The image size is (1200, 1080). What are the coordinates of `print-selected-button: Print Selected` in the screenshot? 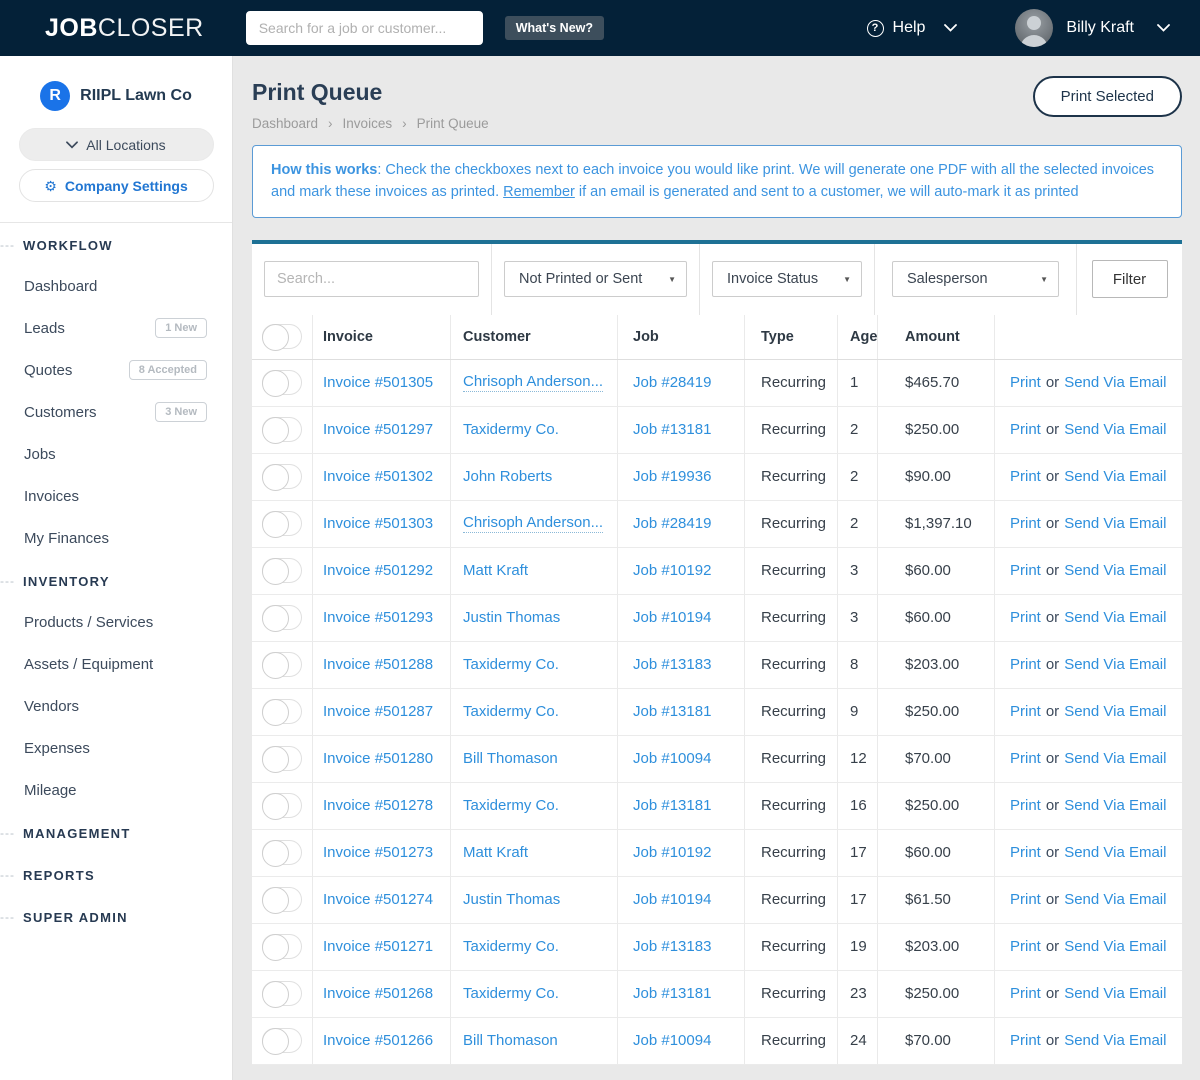 It's located at (1107, 96).